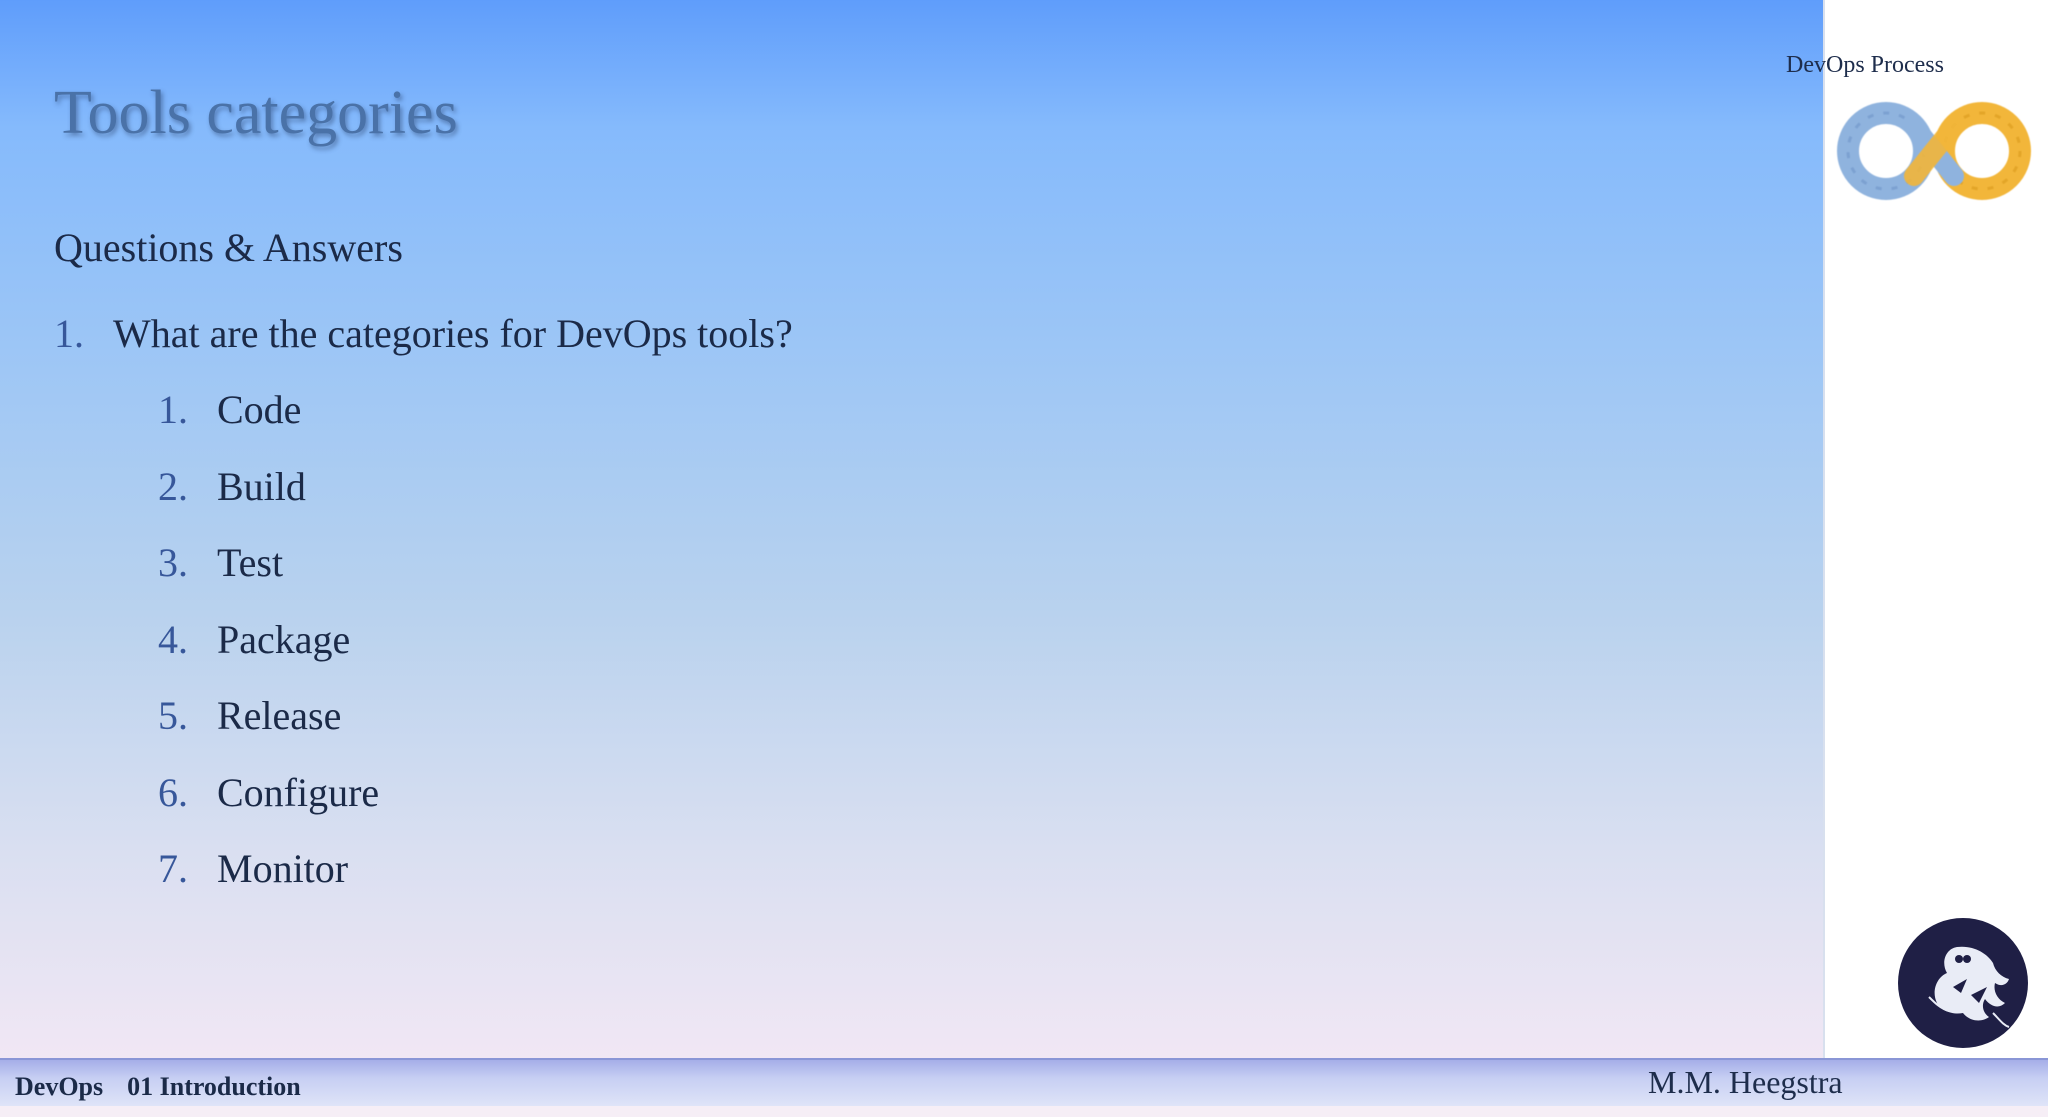  I want to click on answer-item: 1. Code, so click(268, 424).